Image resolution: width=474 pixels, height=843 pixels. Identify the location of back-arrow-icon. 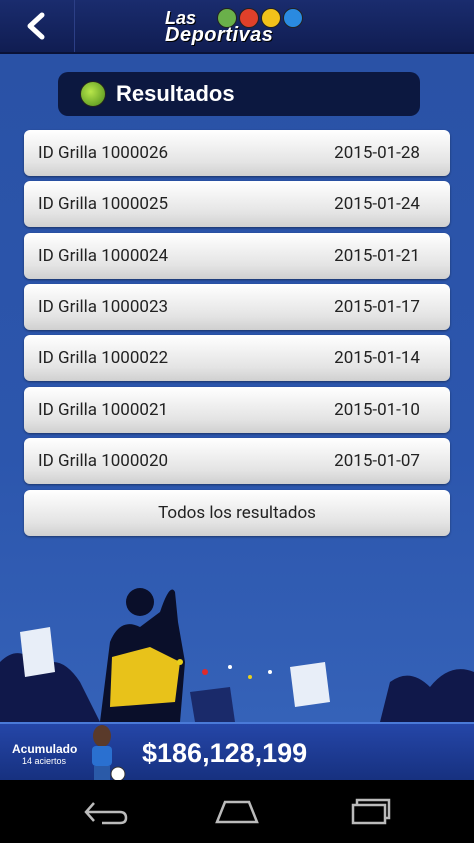
(36, 26).